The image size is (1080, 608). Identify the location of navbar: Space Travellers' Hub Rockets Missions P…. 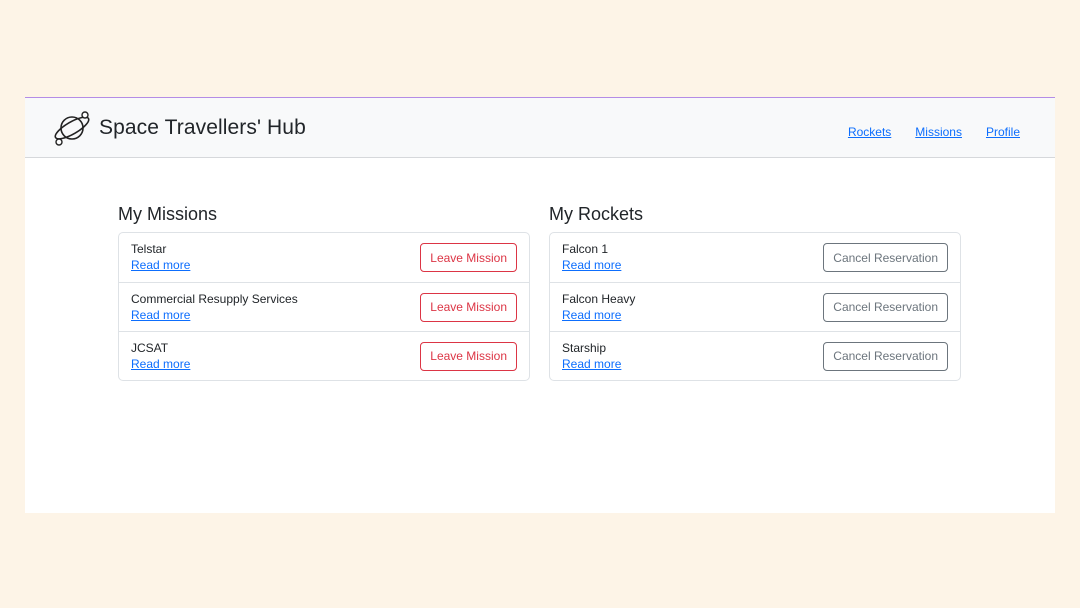
(540, 128).